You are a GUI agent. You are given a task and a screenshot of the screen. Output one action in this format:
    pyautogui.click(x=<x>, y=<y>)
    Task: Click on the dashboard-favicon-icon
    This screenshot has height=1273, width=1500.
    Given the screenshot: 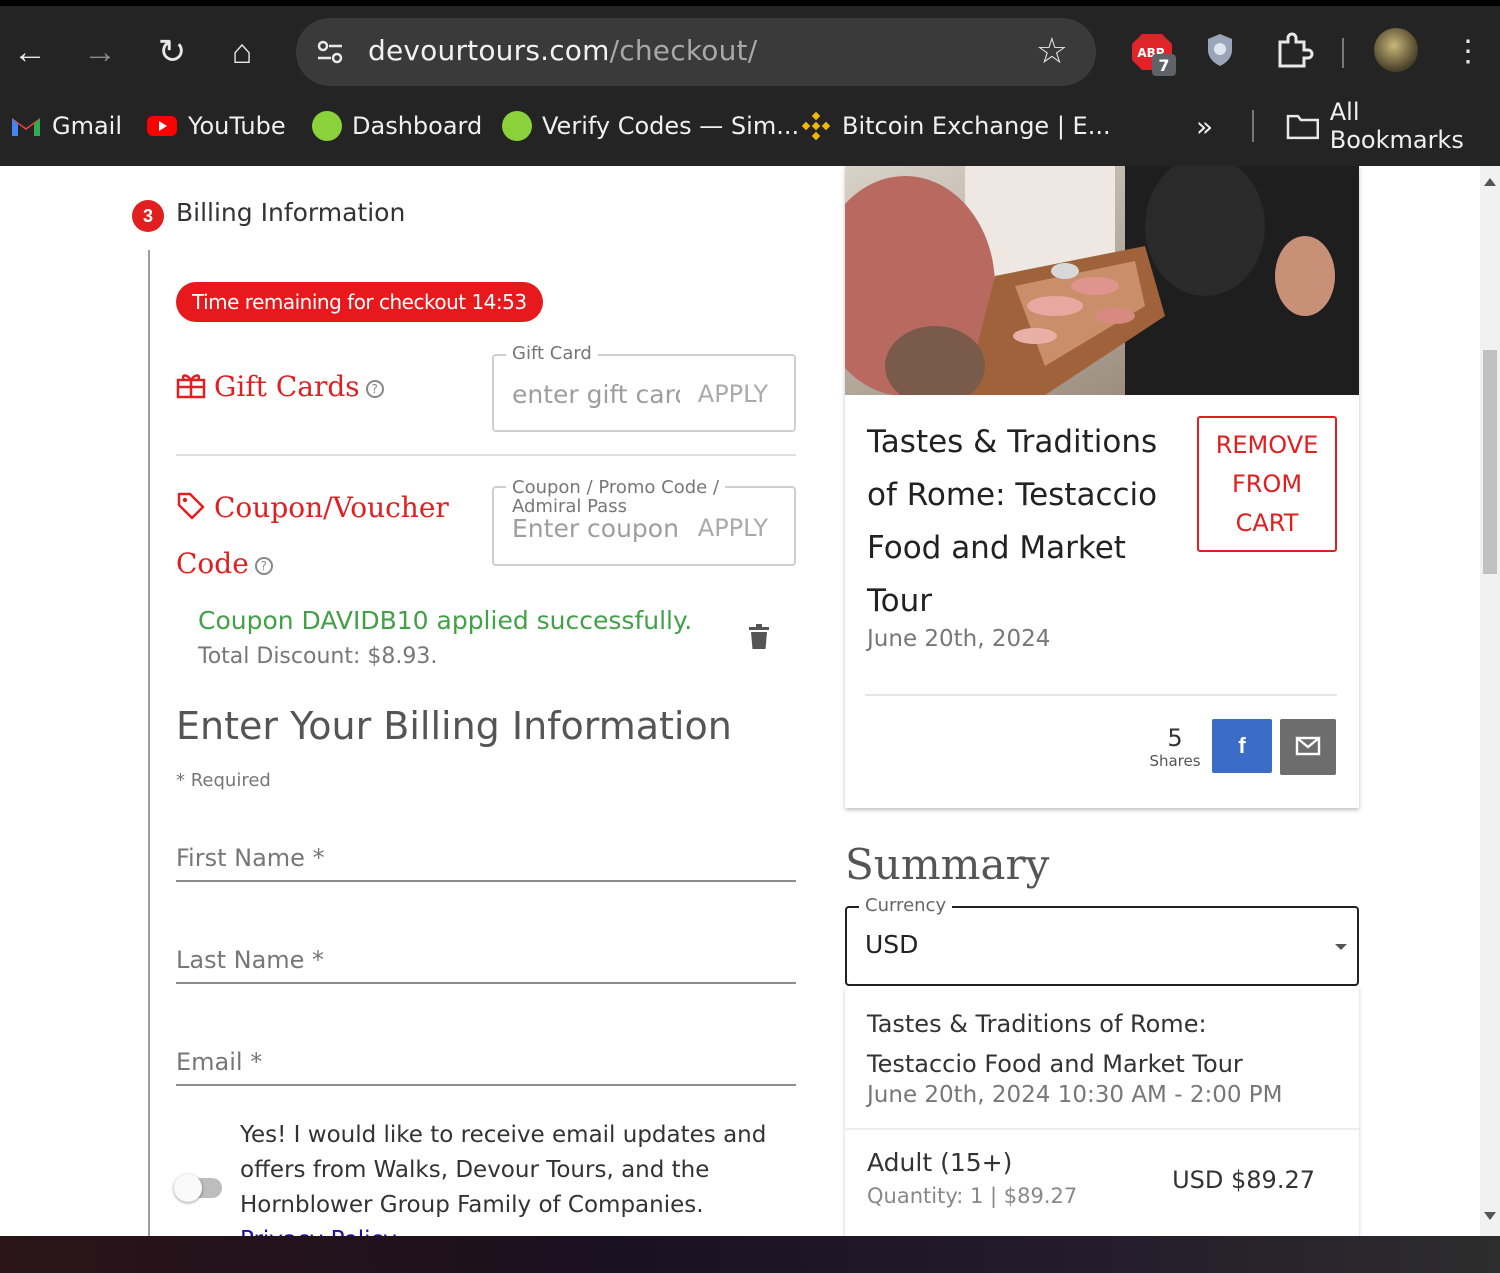 What is the action you would take?
    pyautogui.click(x=327, y=126)
    